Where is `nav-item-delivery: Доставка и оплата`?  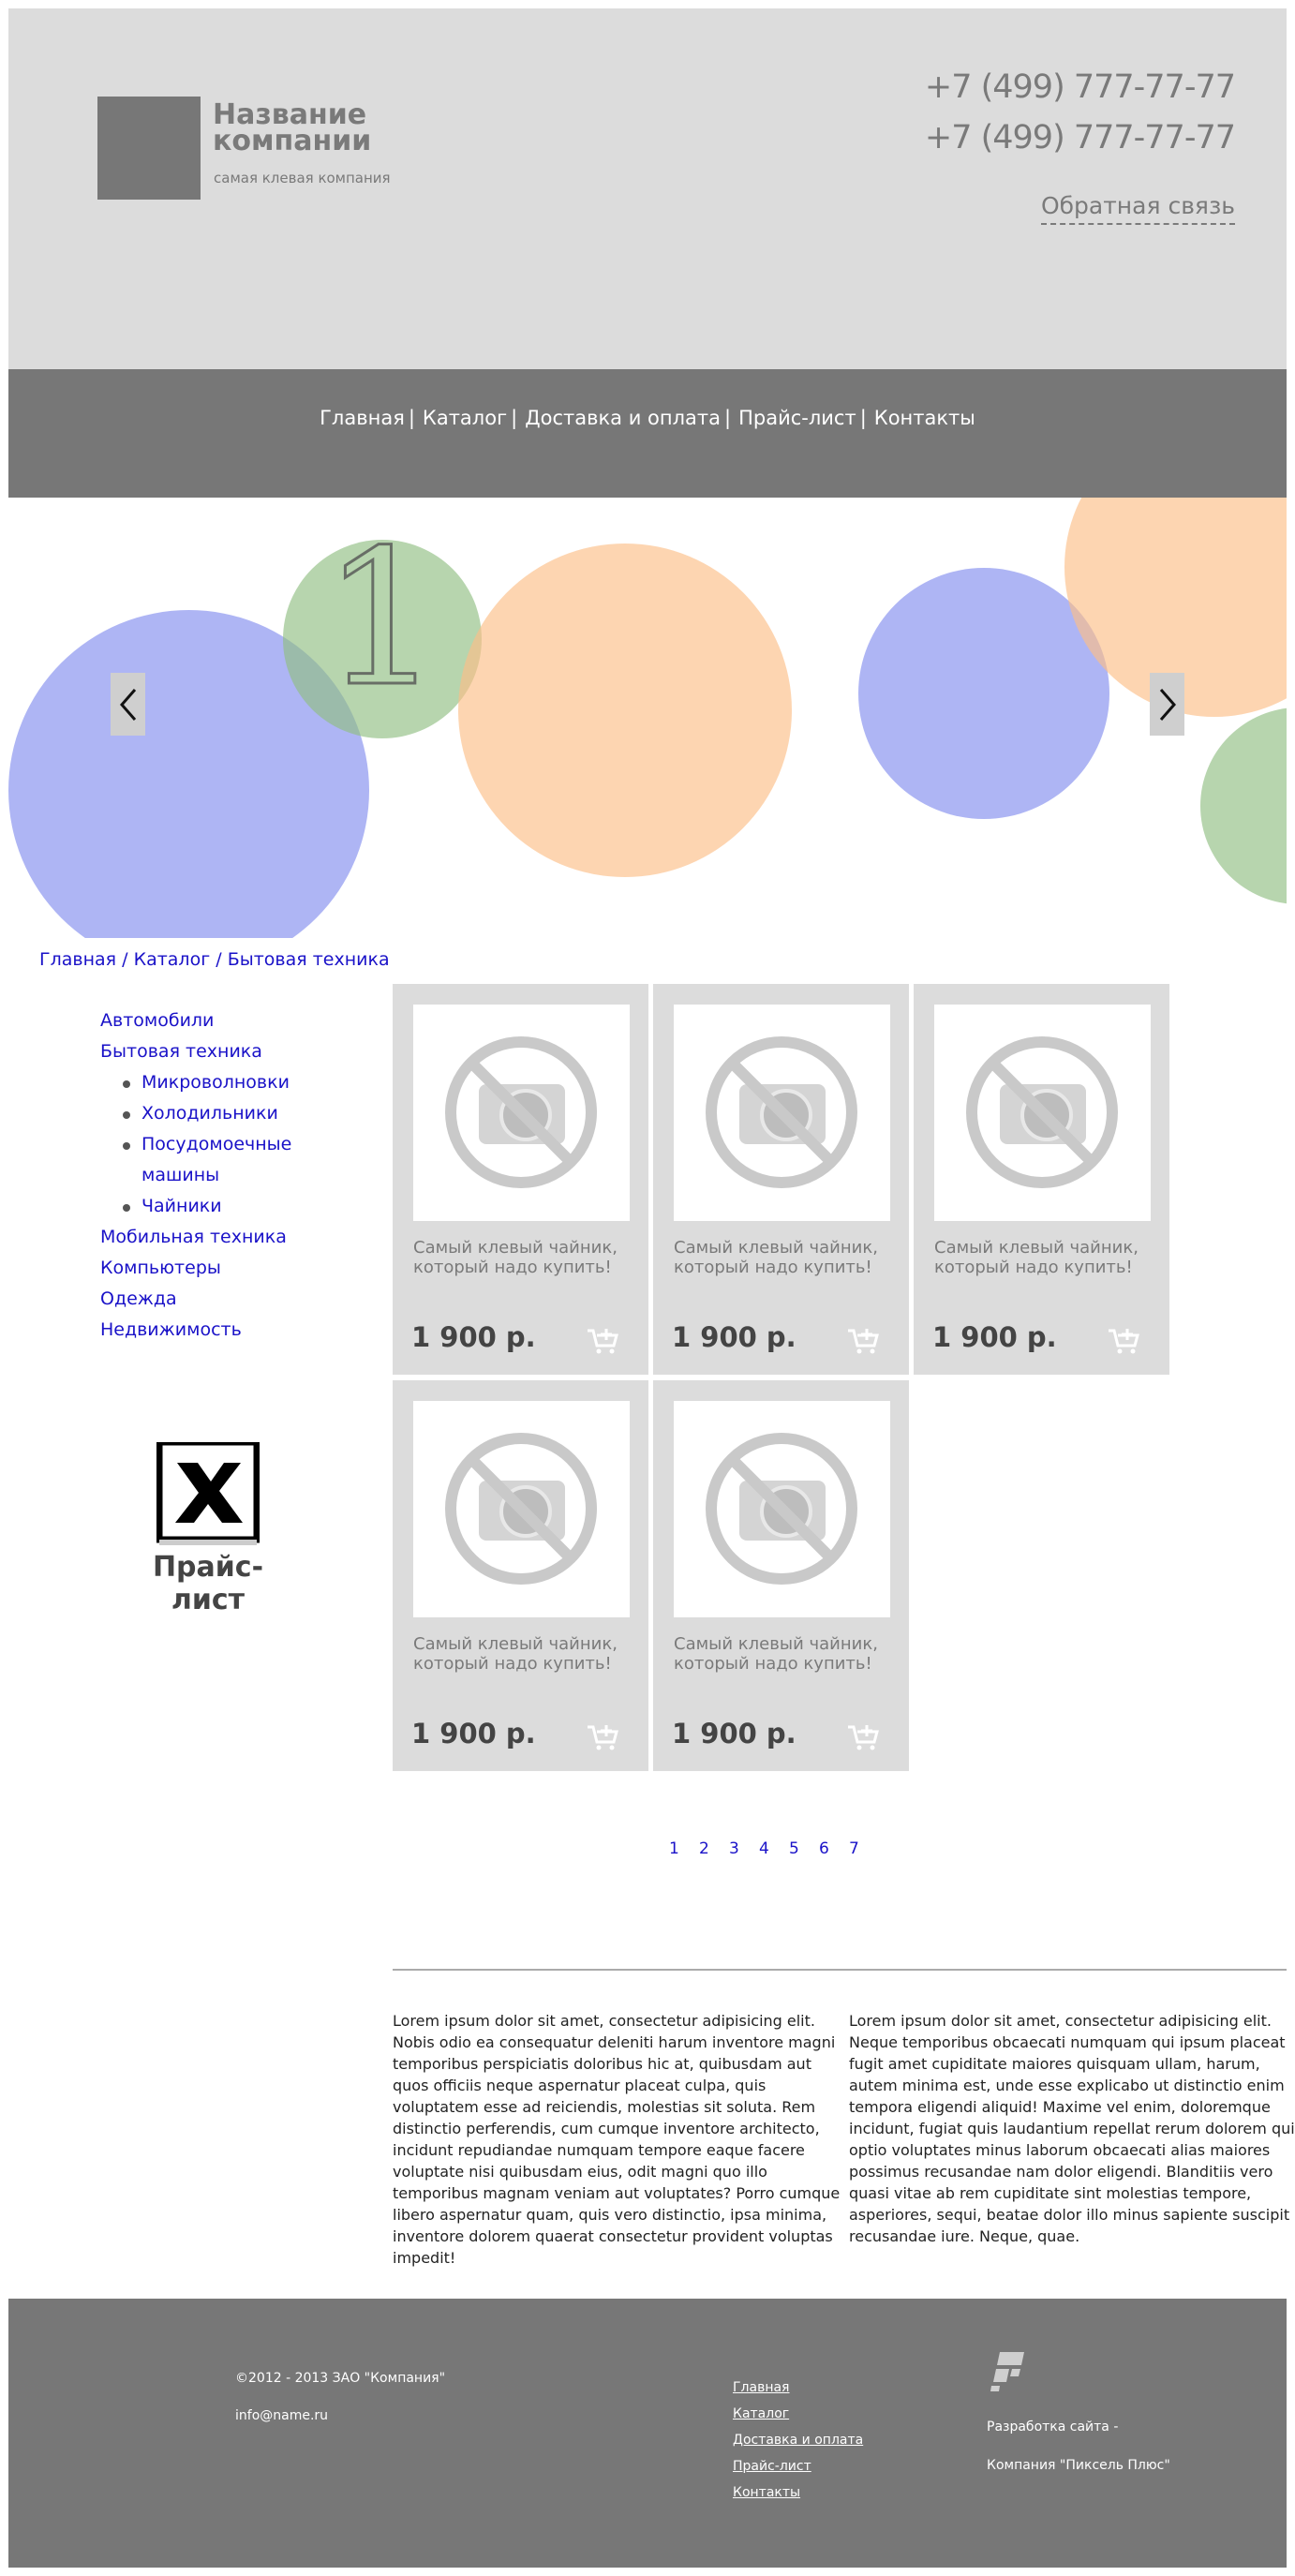
nav-item-delivery: Доставка и оплата is located at coordinates (623, 418).